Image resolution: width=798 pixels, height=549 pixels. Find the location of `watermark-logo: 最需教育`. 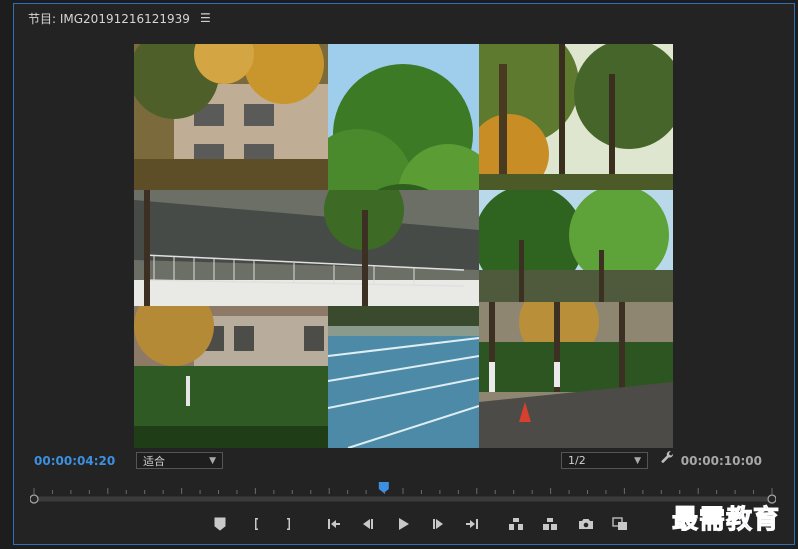

watermark-logo: 最需教育 is located at coordinates (726, 520).